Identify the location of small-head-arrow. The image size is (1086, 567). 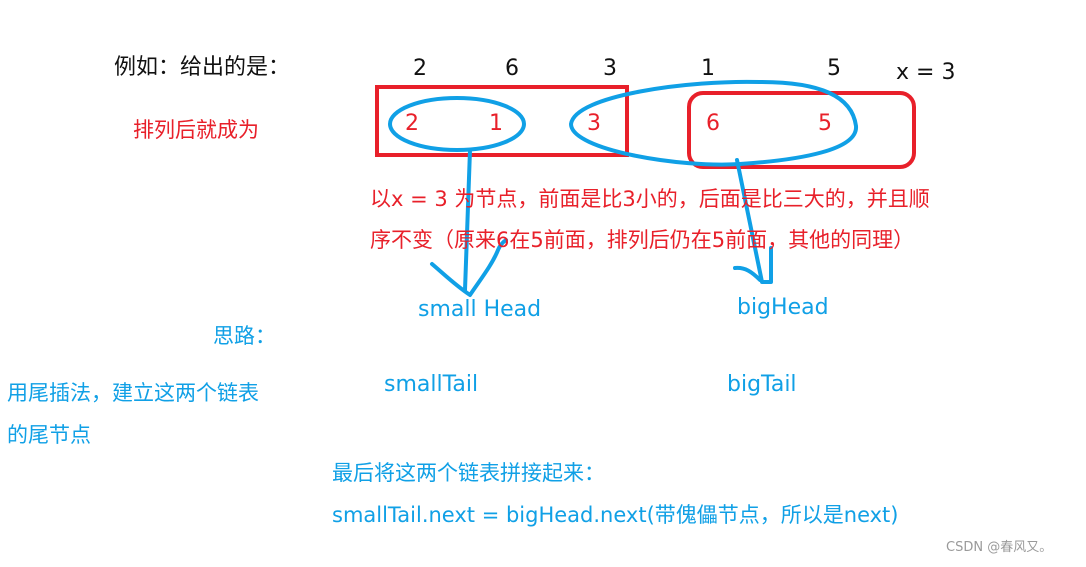
(469, 222).